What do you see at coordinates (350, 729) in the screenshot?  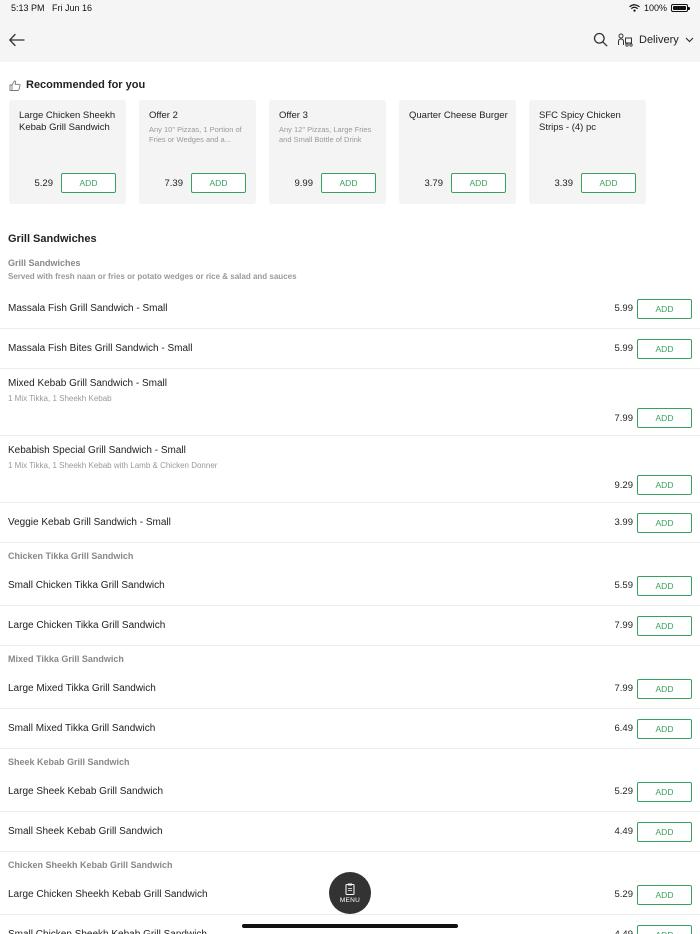 I see `menu-item-row: Small Mixed Tikka Grill Sandwich 6.49 ADD` at bounding box center [350, 729].